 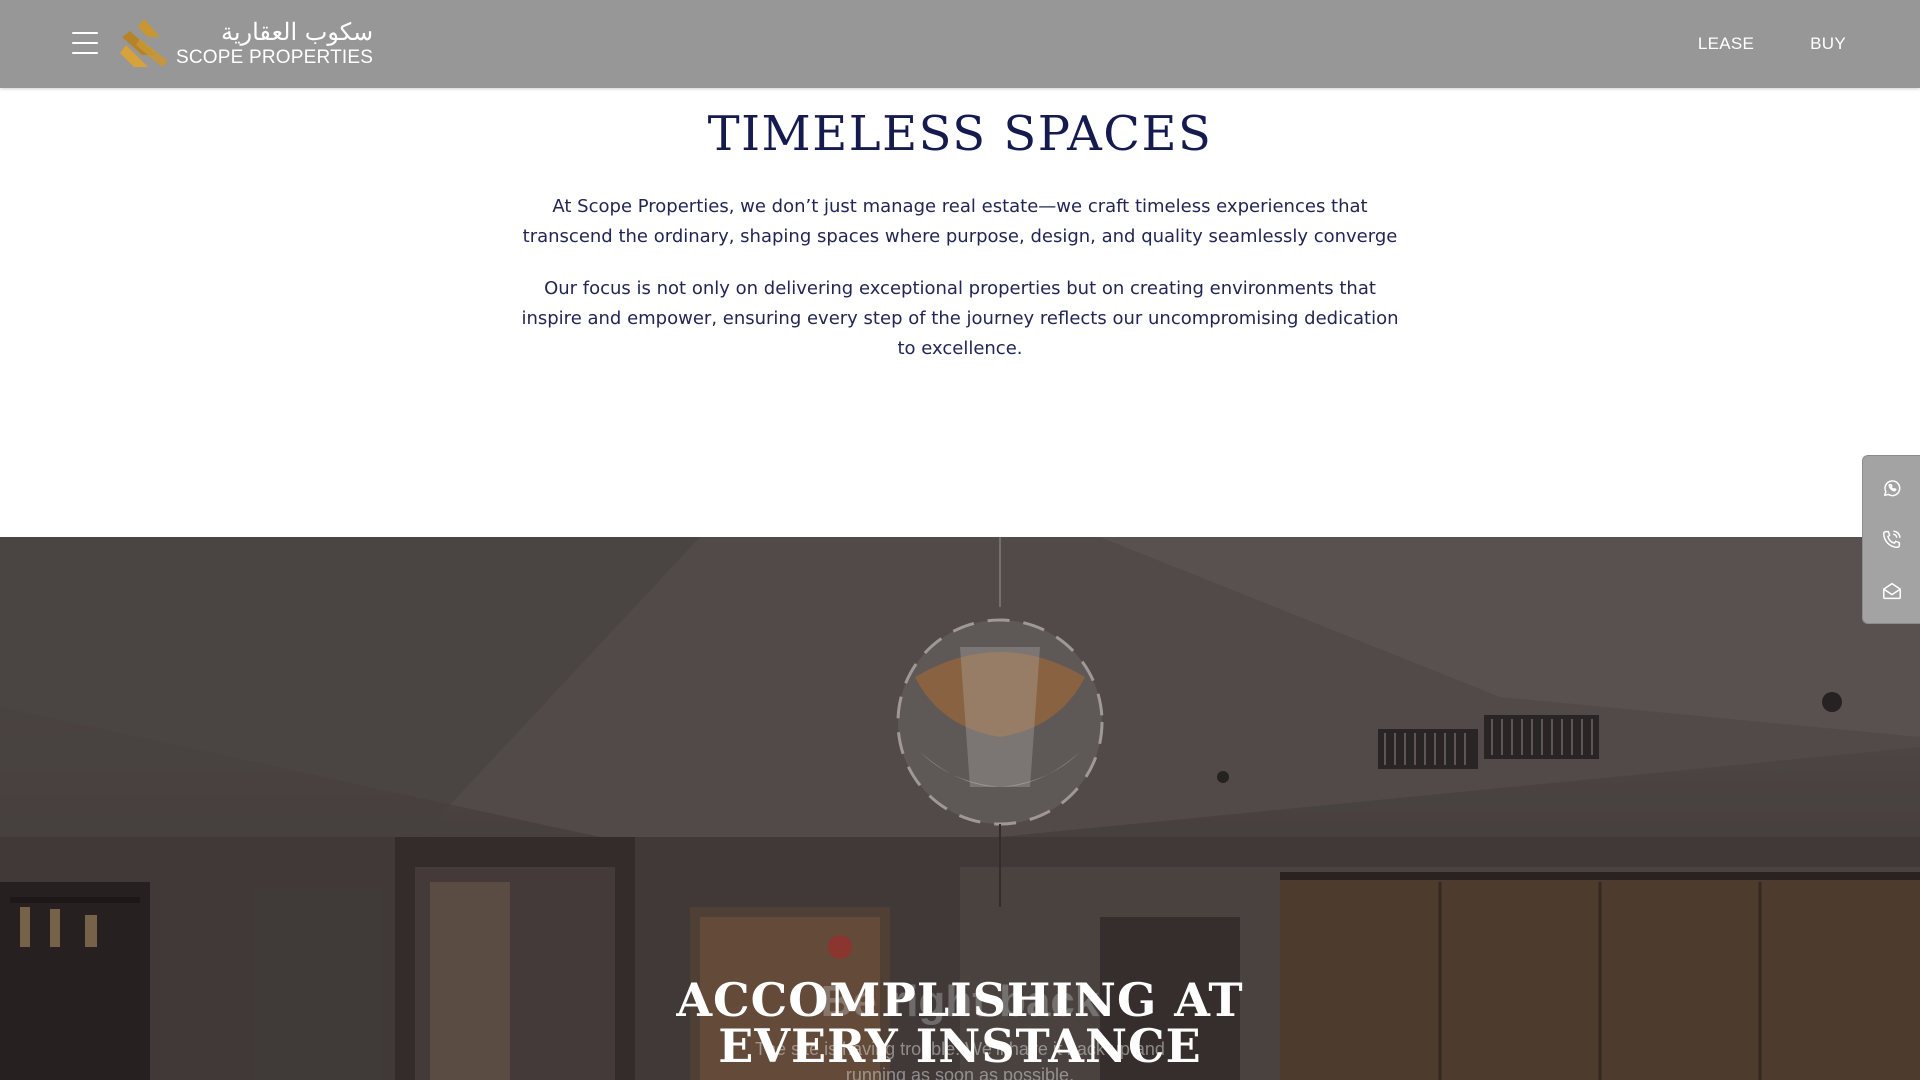 I want to click on email-icon, so click(x=1891, y=591).